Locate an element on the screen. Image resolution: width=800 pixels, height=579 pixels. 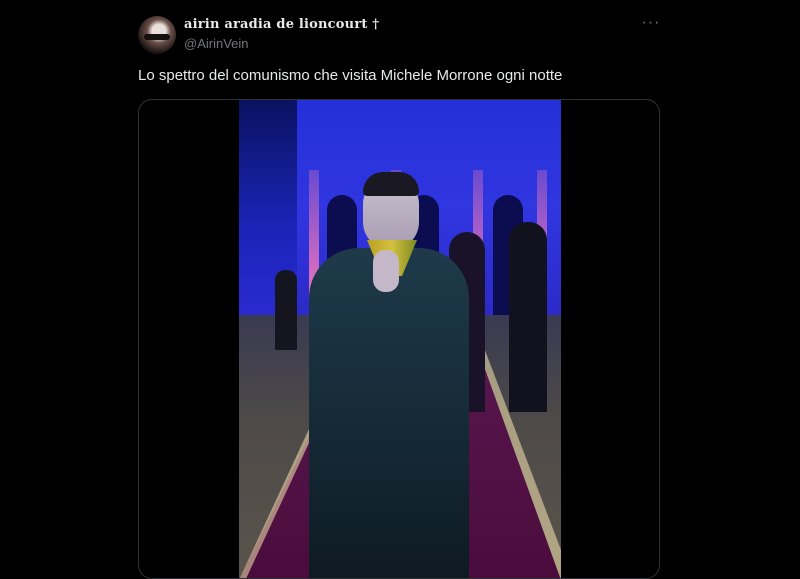
avatar is located at coordinates (157, 35).